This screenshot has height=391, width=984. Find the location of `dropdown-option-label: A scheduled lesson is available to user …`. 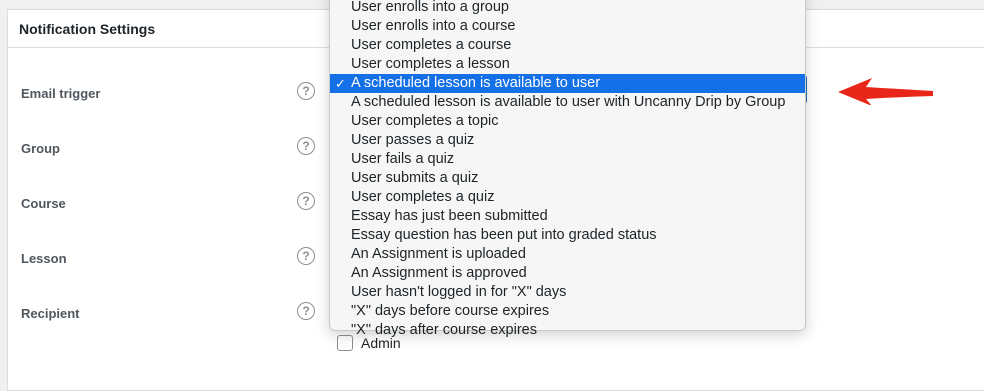

dropdown-option-label: A scheduled lesson is available to user … is located at coordinates (568, 102).